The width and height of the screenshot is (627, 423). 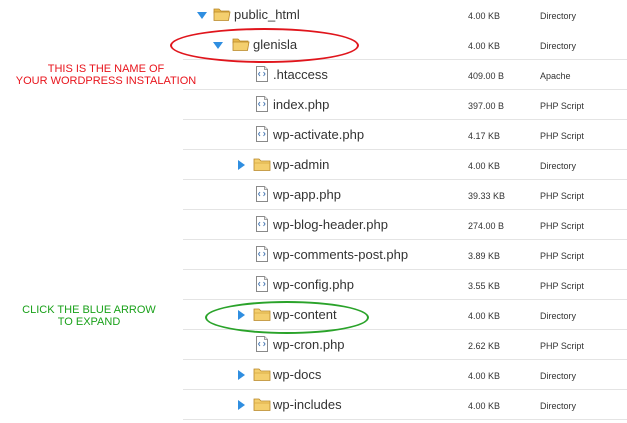 I want to click on tree-item-size: 4.17 KB, so click(x=484, y=136).